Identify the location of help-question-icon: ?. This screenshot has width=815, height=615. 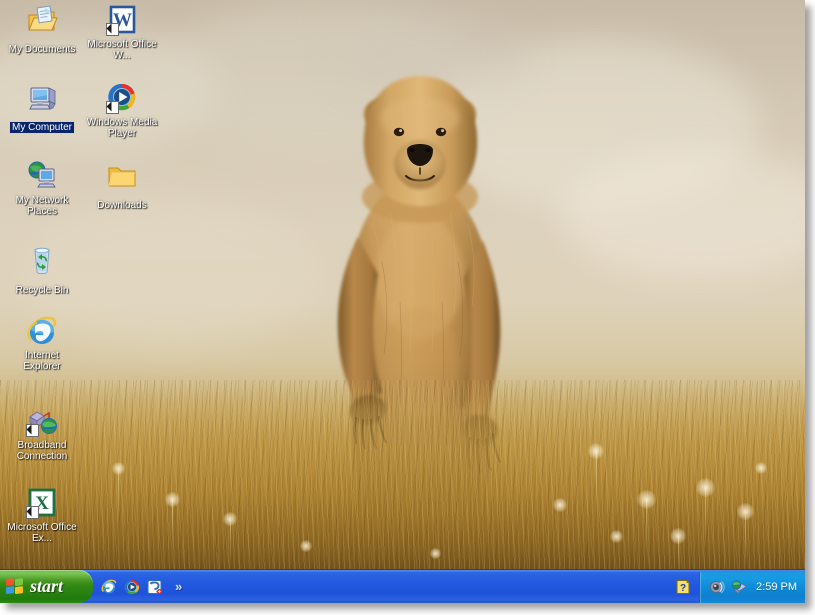
(683, 587).